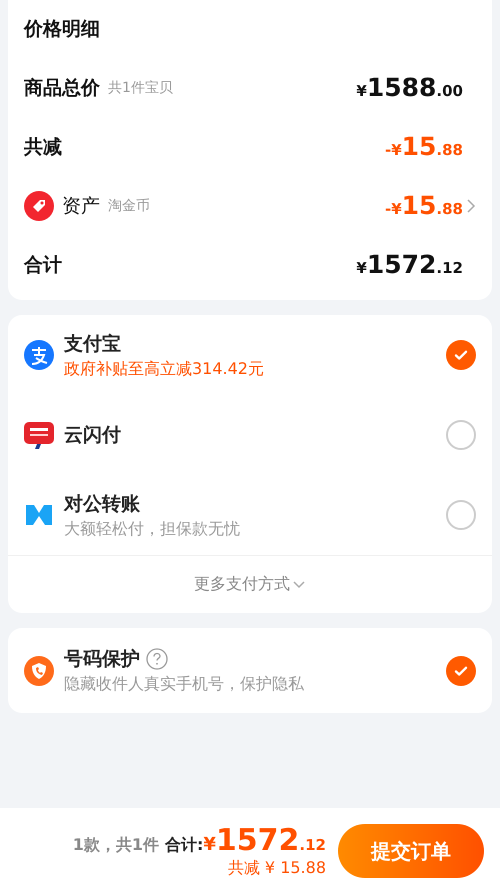 The width and height of the screenshot is (500, 894). I want to click on row-note: 共1件宝贝, so click(140, 87).